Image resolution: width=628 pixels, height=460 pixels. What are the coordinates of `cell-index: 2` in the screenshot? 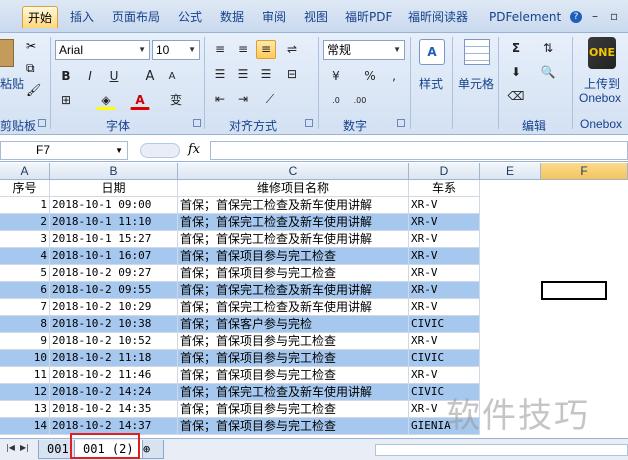 It's located at (25, 222).